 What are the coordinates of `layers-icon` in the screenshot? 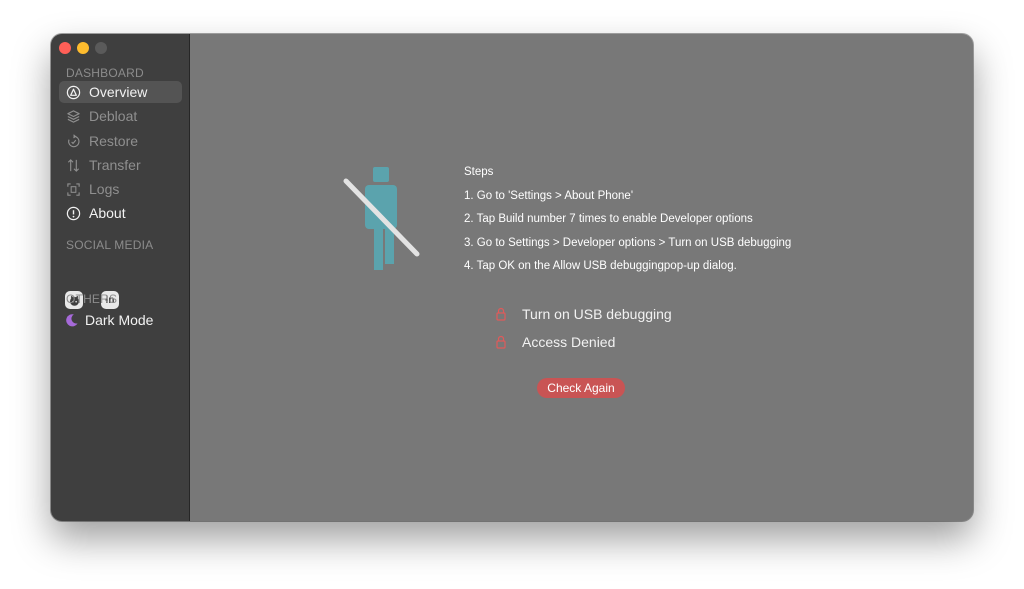 It's located at (73, 116).